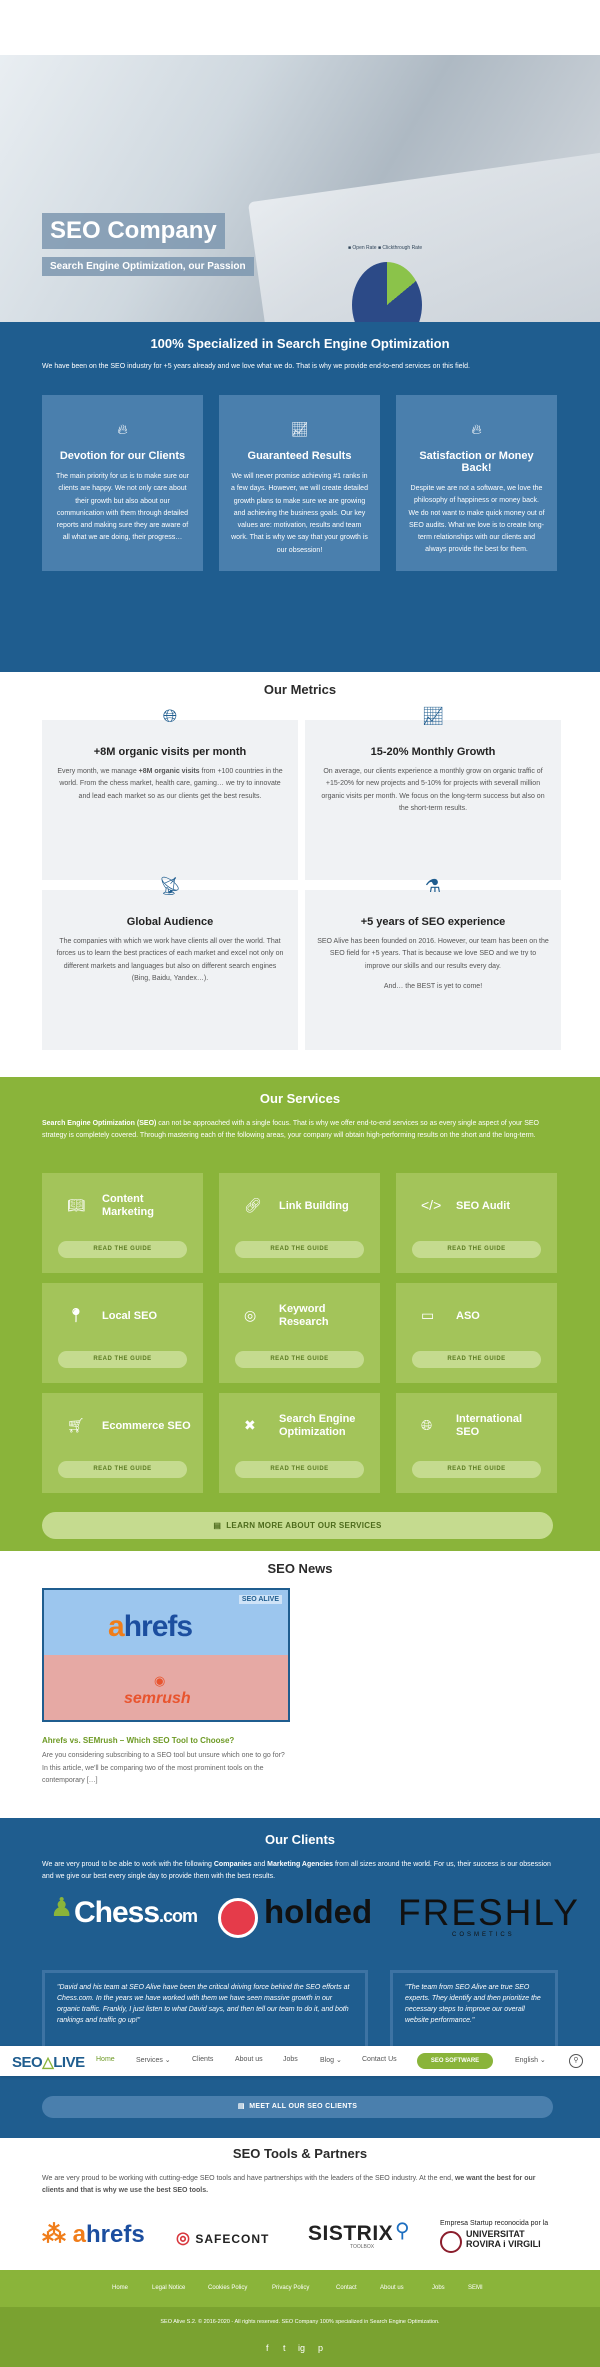 This screenshot has width=600, height=2367. I want to click on service-card-content-marketing: 📖︎ Content Marketing READ THE GUIDE, so click(122, 1223).